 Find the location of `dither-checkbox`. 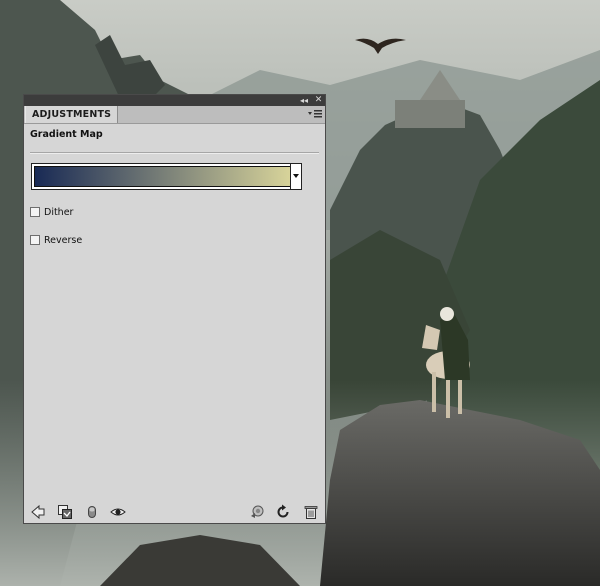

dither-checkbox is located at coordinates (35, 212).